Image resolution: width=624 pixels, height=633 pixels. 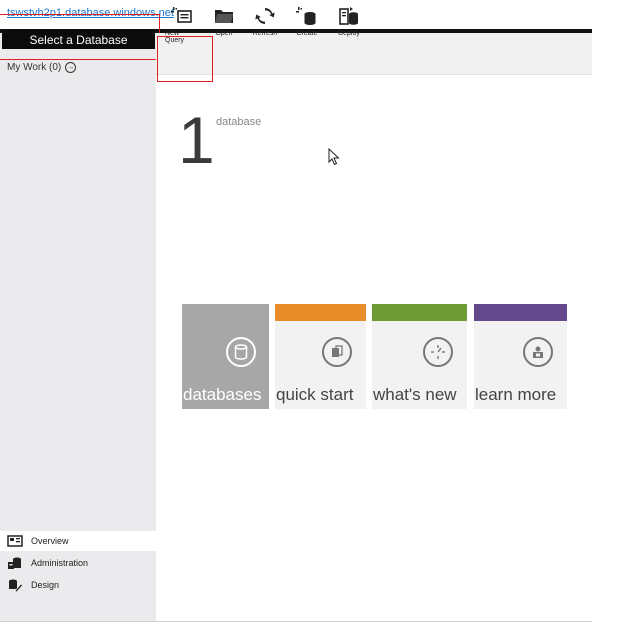 I want to click on create-button: Create, so click(x=307, y=21).